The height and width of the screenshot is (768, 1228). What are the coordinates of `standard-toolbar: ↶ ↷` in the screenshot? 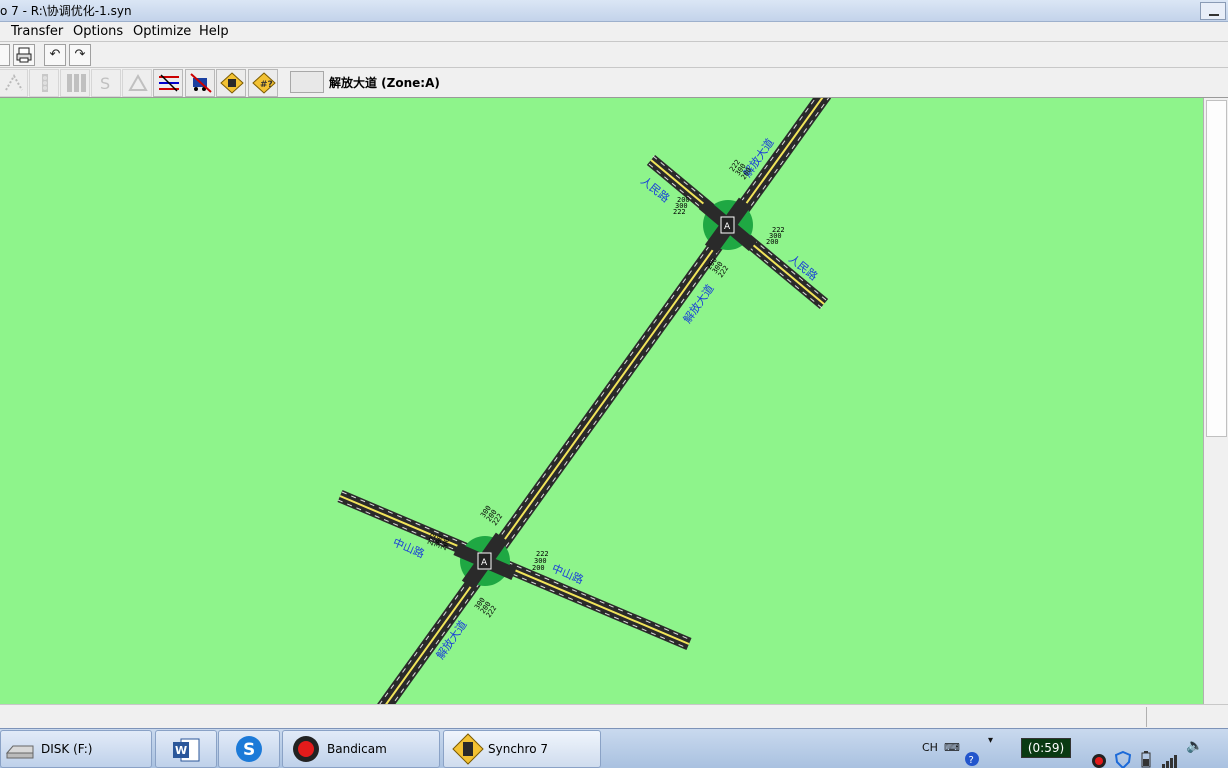 It's located at (614, 55).